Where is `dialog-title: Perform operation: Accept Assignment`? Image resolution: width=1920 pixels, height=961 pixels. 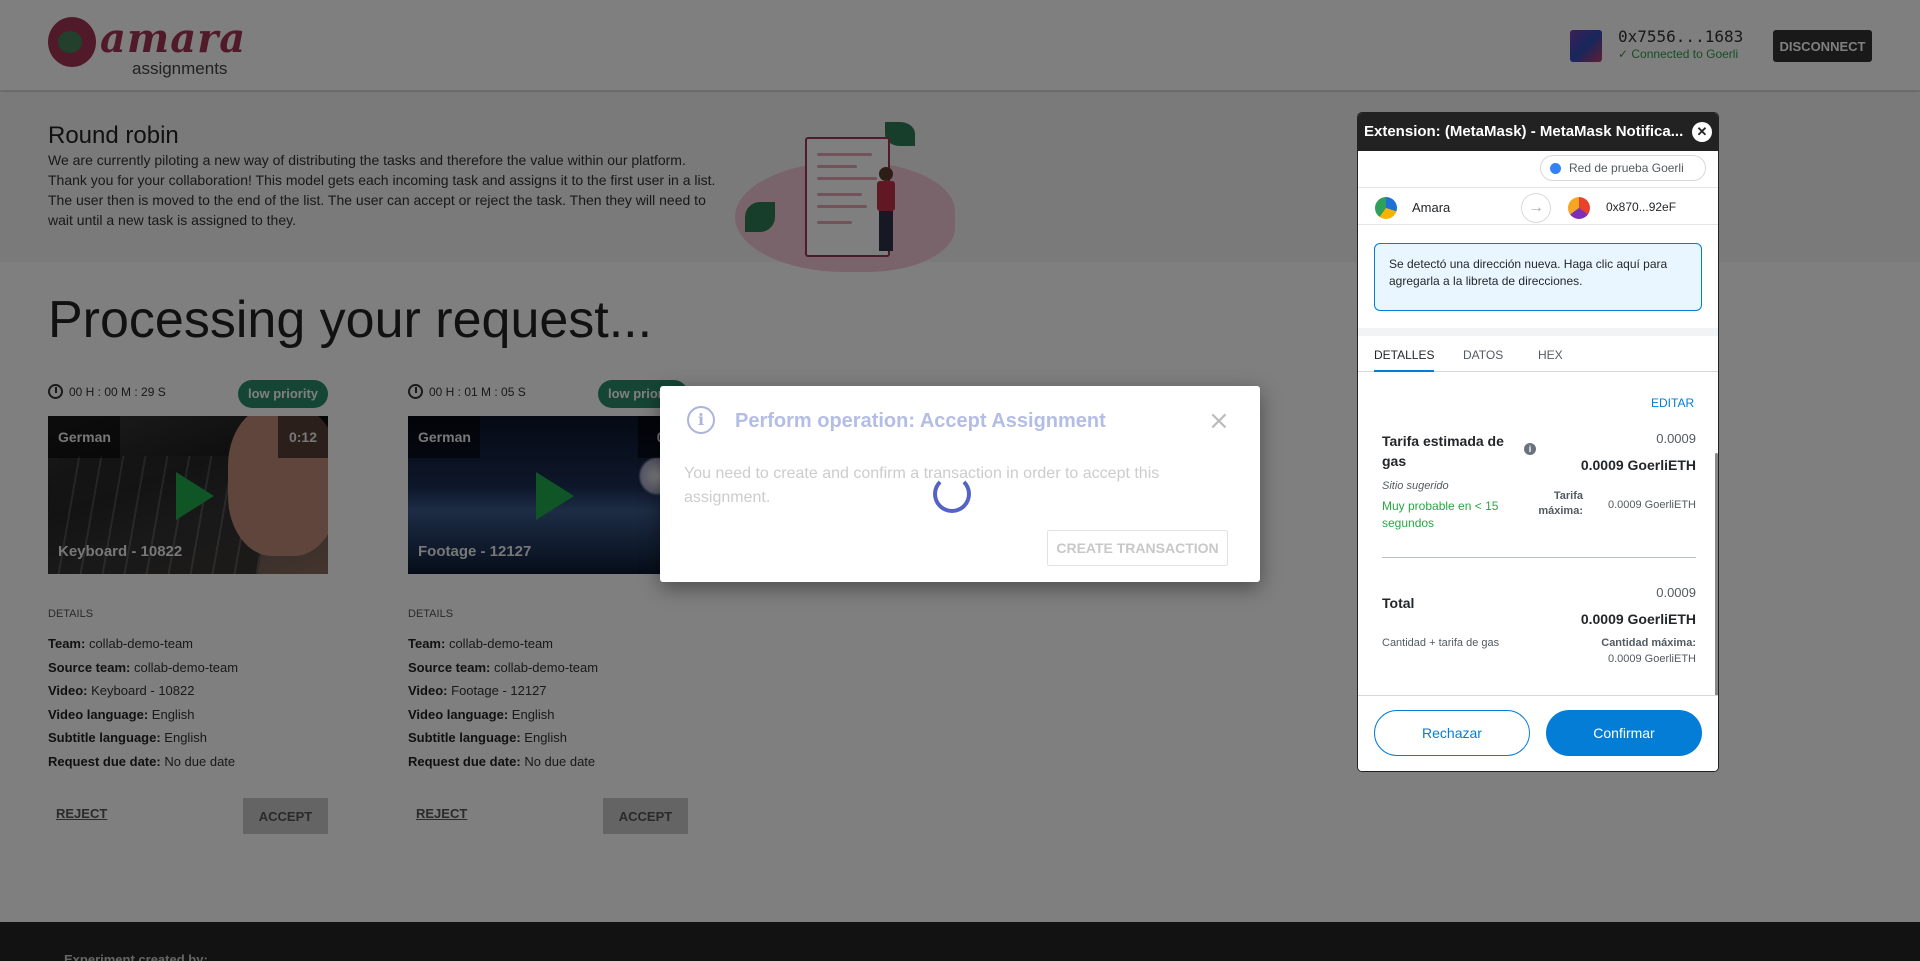
dialog-title: Perform operation: Accept Assignment is located at coordinates (920, 421).